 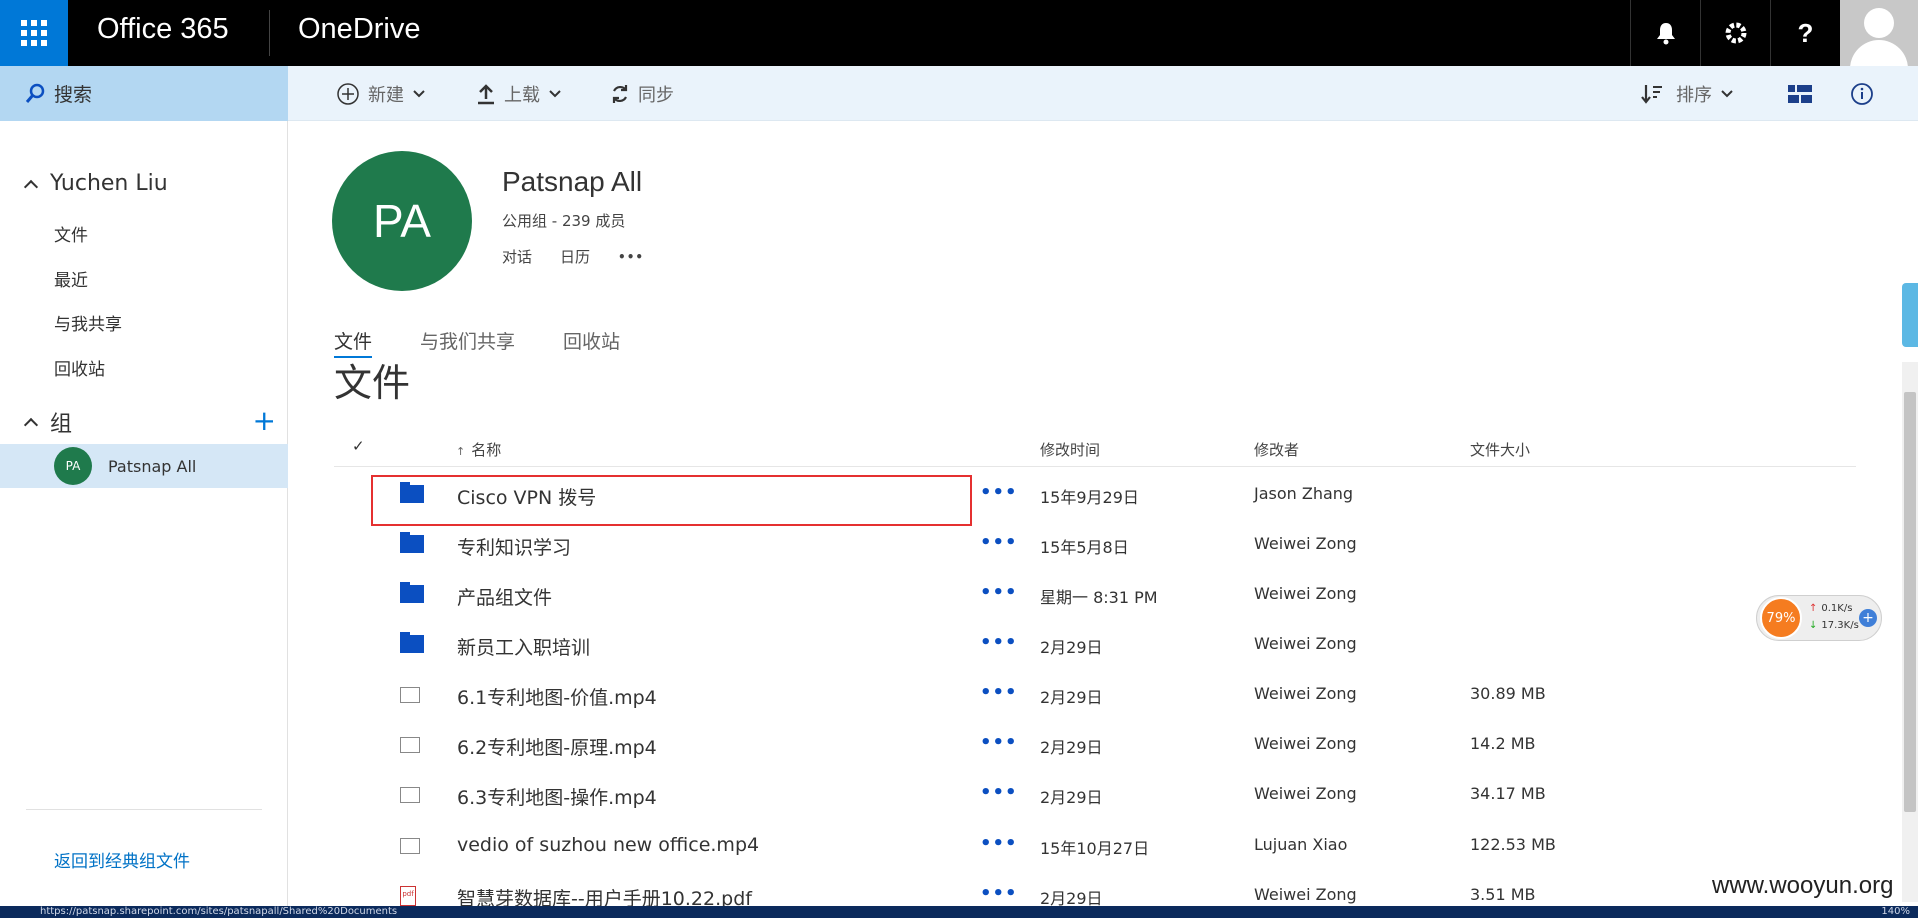 I want to click on sync-icon, so click(x=620, y=93).